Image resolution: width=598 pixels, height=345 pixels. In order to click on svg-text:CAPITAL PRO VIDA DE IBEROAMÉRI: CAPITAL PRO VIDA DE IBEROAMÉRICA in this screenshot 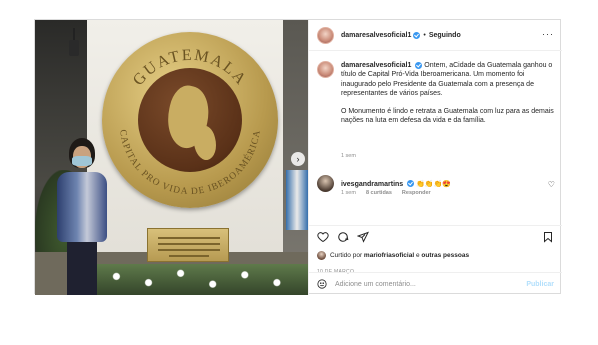, I will do `click(190, 163)`.